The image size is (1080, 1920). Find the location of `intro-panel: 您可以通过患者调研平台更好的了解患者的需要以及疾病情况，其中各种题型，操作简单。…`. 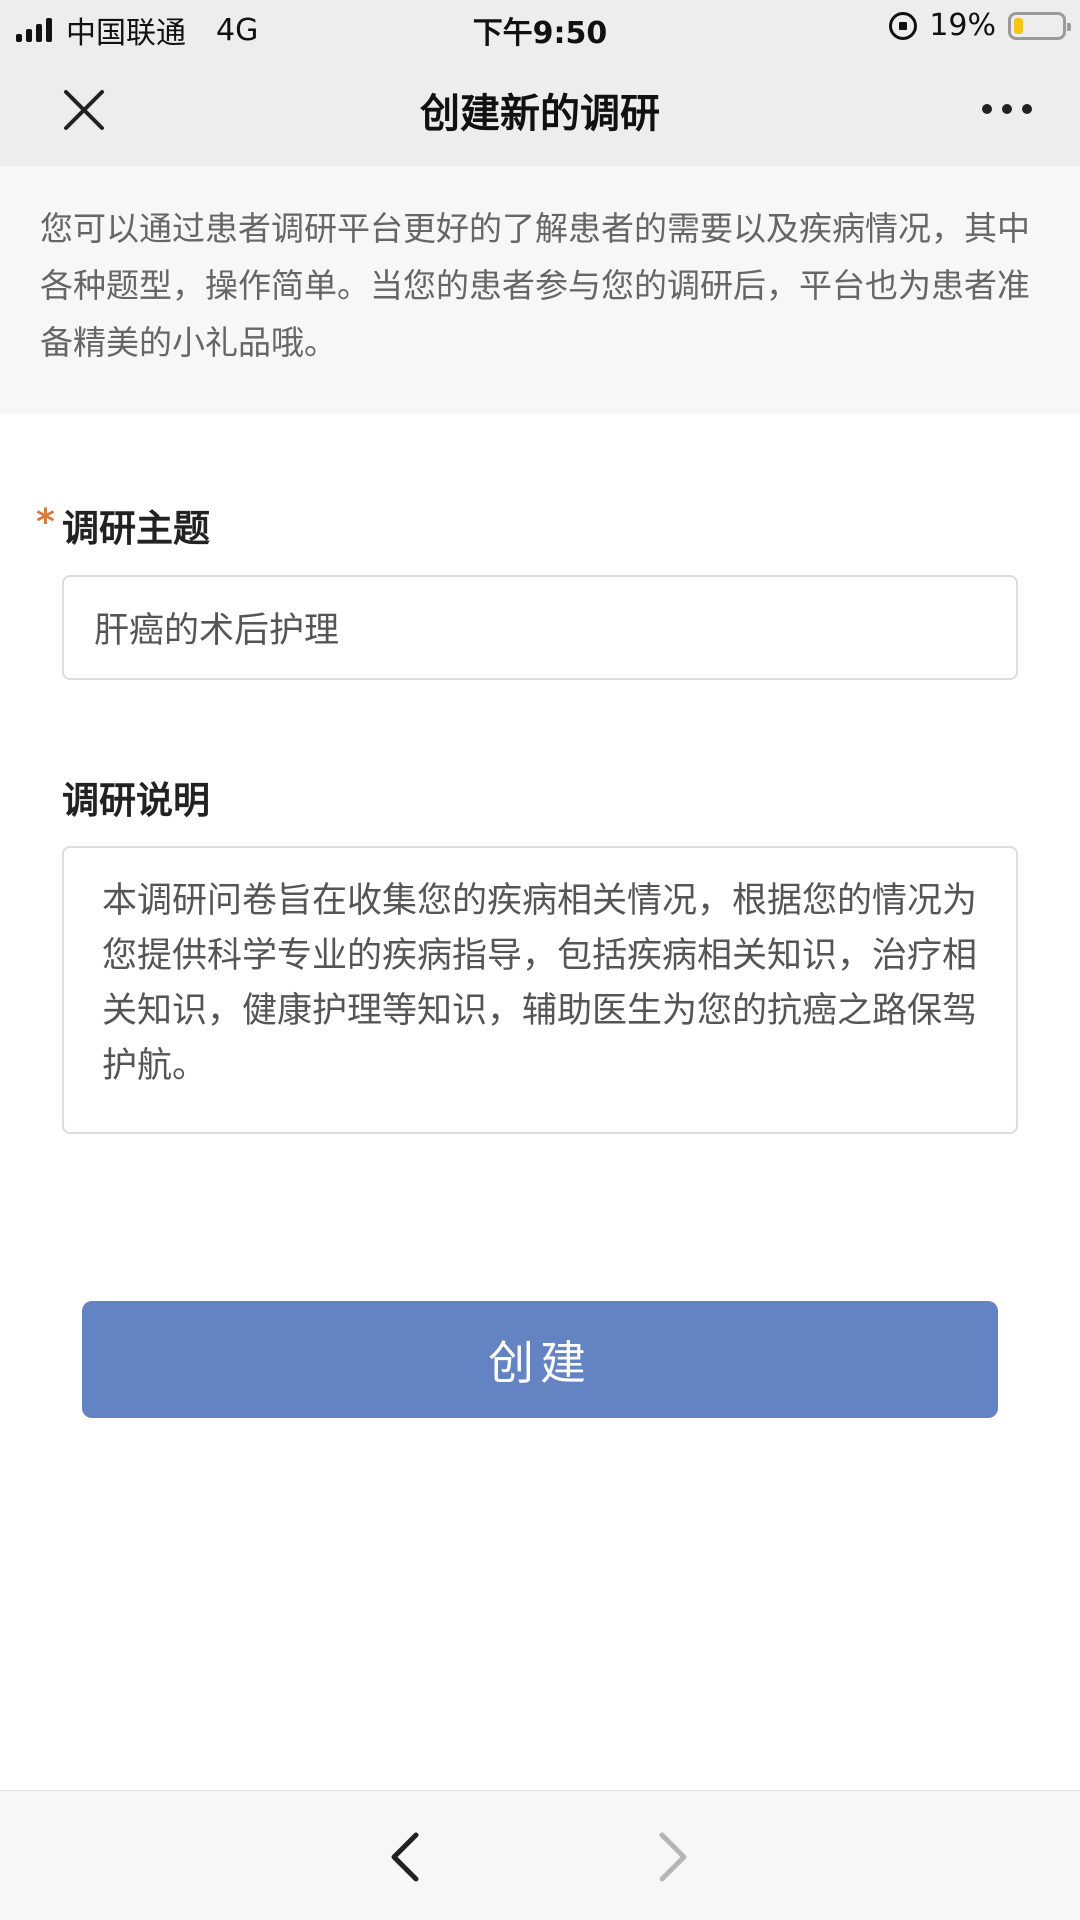

intro-panel: 您可以通过患者调研平台更好的了解患者的需要以及疾病情况，其中各种题型，操作简单。… is located at coordinates (540, 290).